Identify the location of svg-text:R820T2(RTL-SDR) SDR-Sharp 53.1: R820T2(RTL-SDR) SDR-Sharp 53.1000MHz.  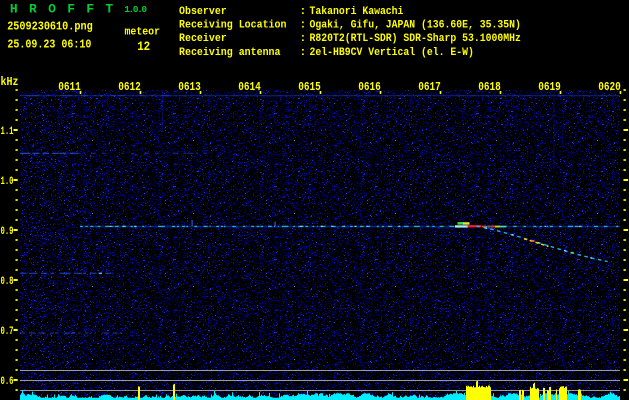
(415, 39).